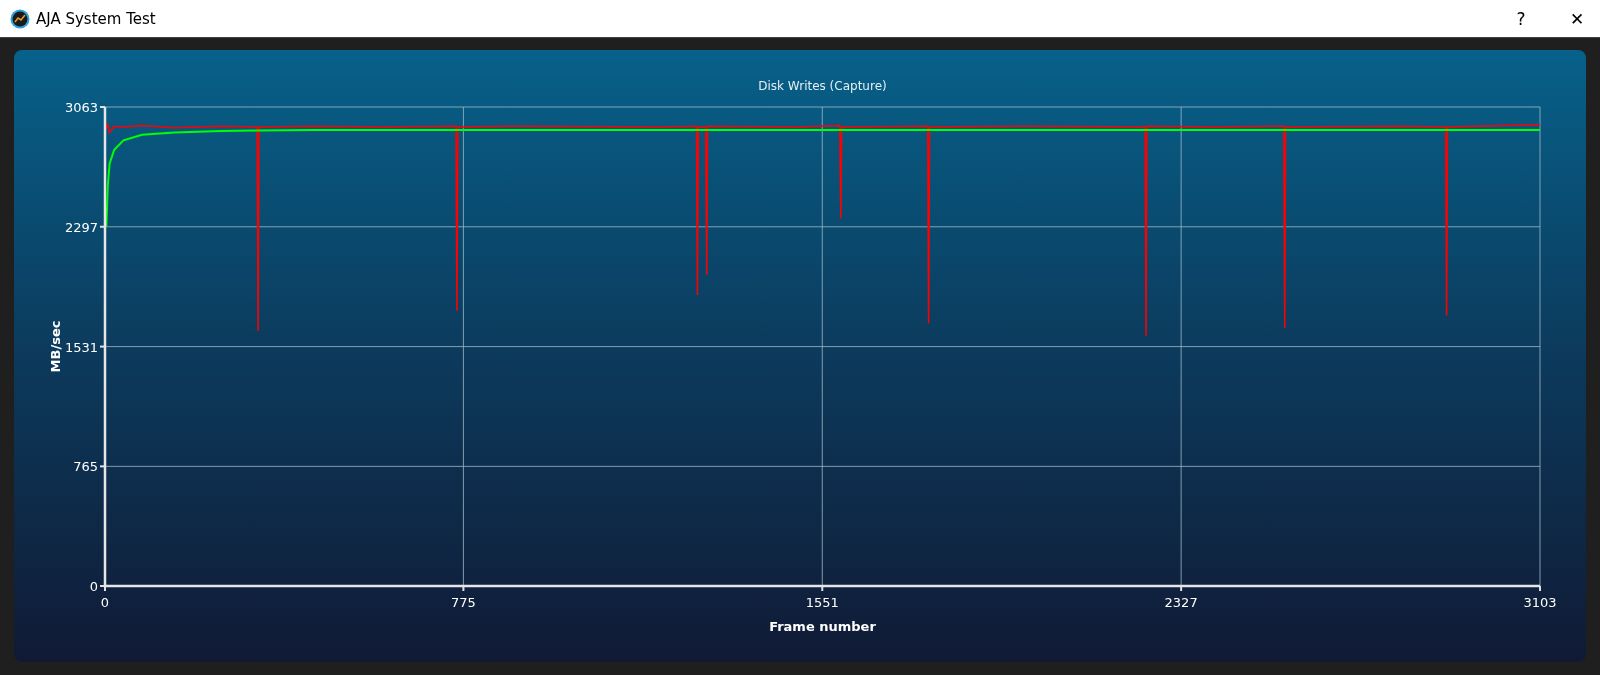 Image resolution: width=1600 pixels, height=675 pixels. What do you see at coordinates (55, 346) in the screenshot?
I see `y-axis-label: MB/sec` at bounding box center [55, 346].